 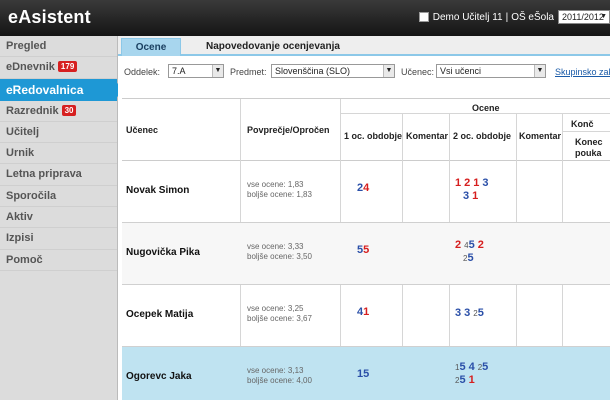 I want to click on student-name: Ogorevc Jaka, so click(x=159, y=376).